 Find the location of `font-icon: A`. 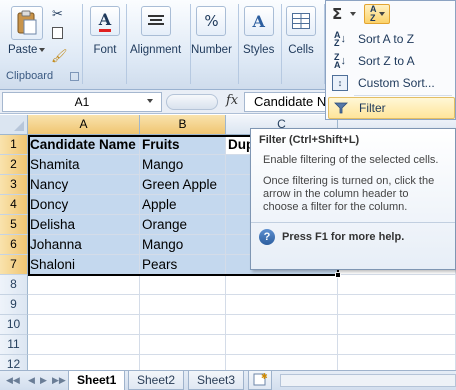

font-icon: A is located at coordinates (105, 21).